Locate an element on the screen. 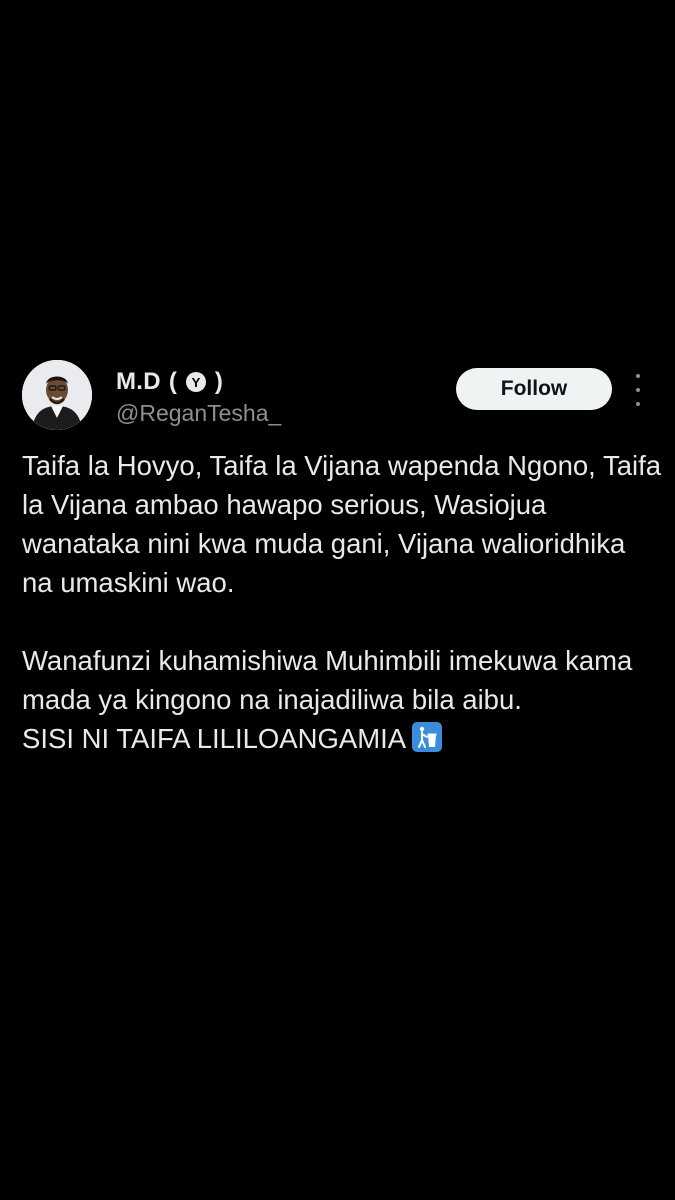 The width and height of the screenshot is (675, 1200). author-handle: @ReganTesha_ is located at coordinates (198, 413).